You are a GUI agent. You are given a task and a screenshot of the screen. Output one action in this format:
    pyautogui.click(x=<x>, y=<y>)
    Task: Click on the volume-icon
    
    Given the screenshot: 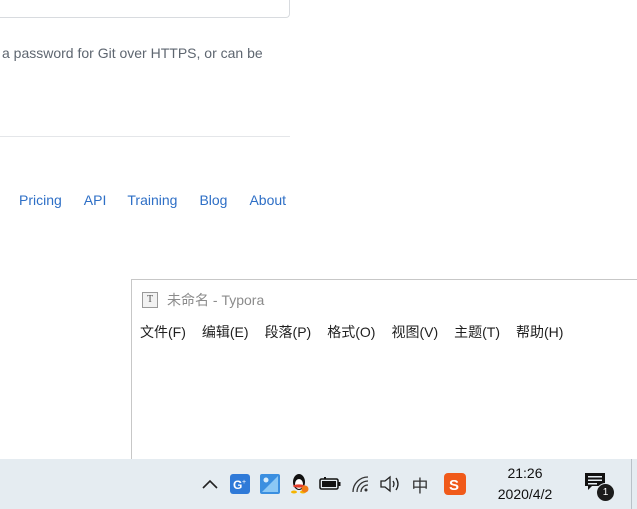 What is the action you would take?
    pyautogui.click(x=390, y=484)
    